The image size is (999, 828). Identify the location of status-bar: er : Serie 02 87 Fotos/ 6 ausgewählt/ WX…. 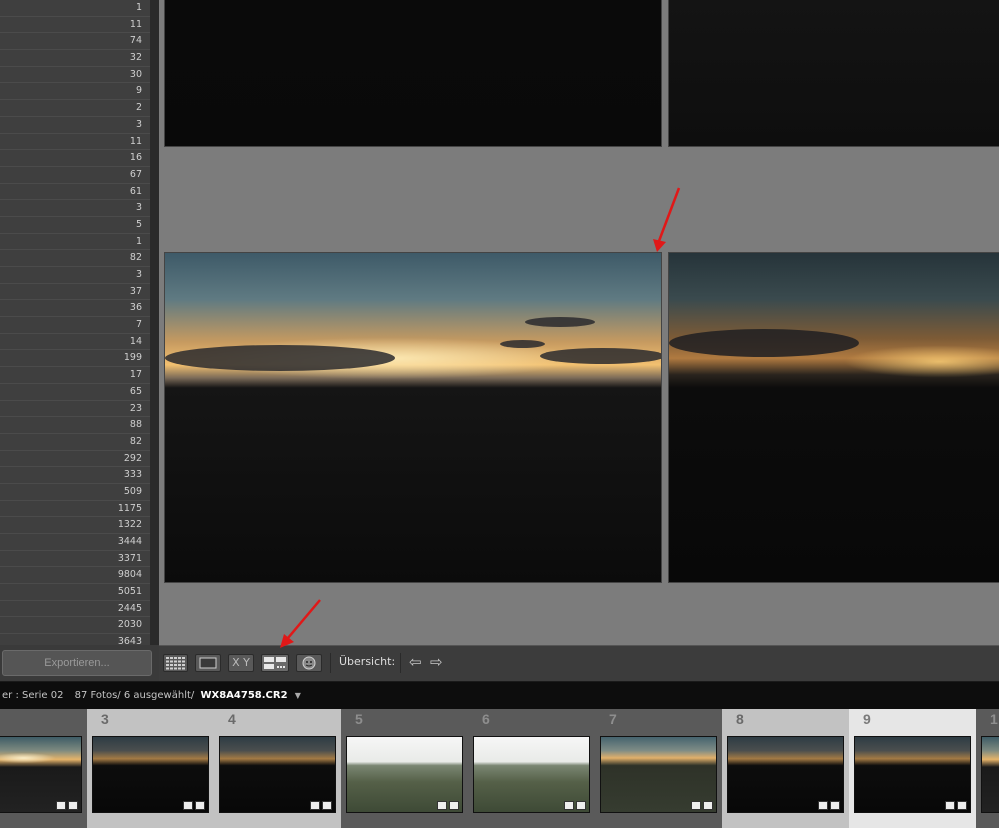
(499, 695).